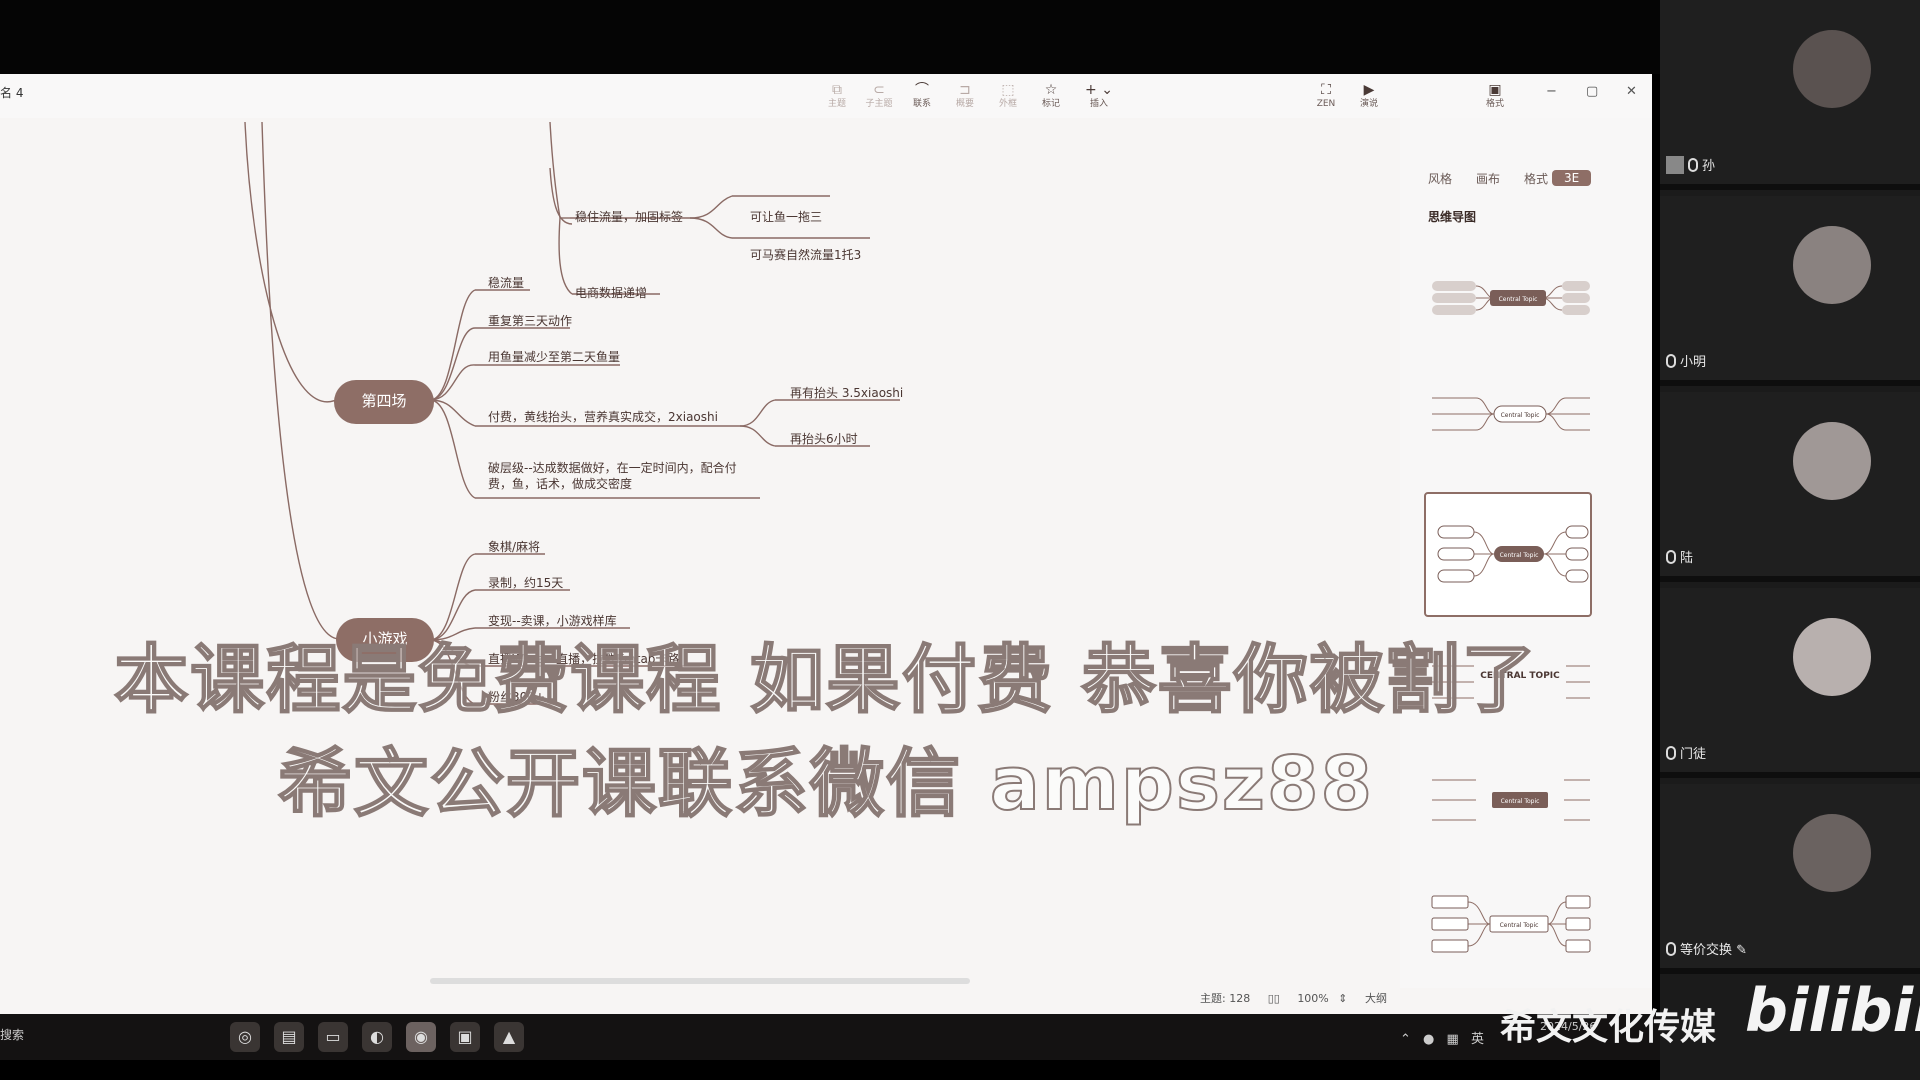 The height and width of the screenshot is (1080, 1920). Describe the element at coordinates (1274, 998) in the screenshot. I see `book-icon: ▯▯` at that location.